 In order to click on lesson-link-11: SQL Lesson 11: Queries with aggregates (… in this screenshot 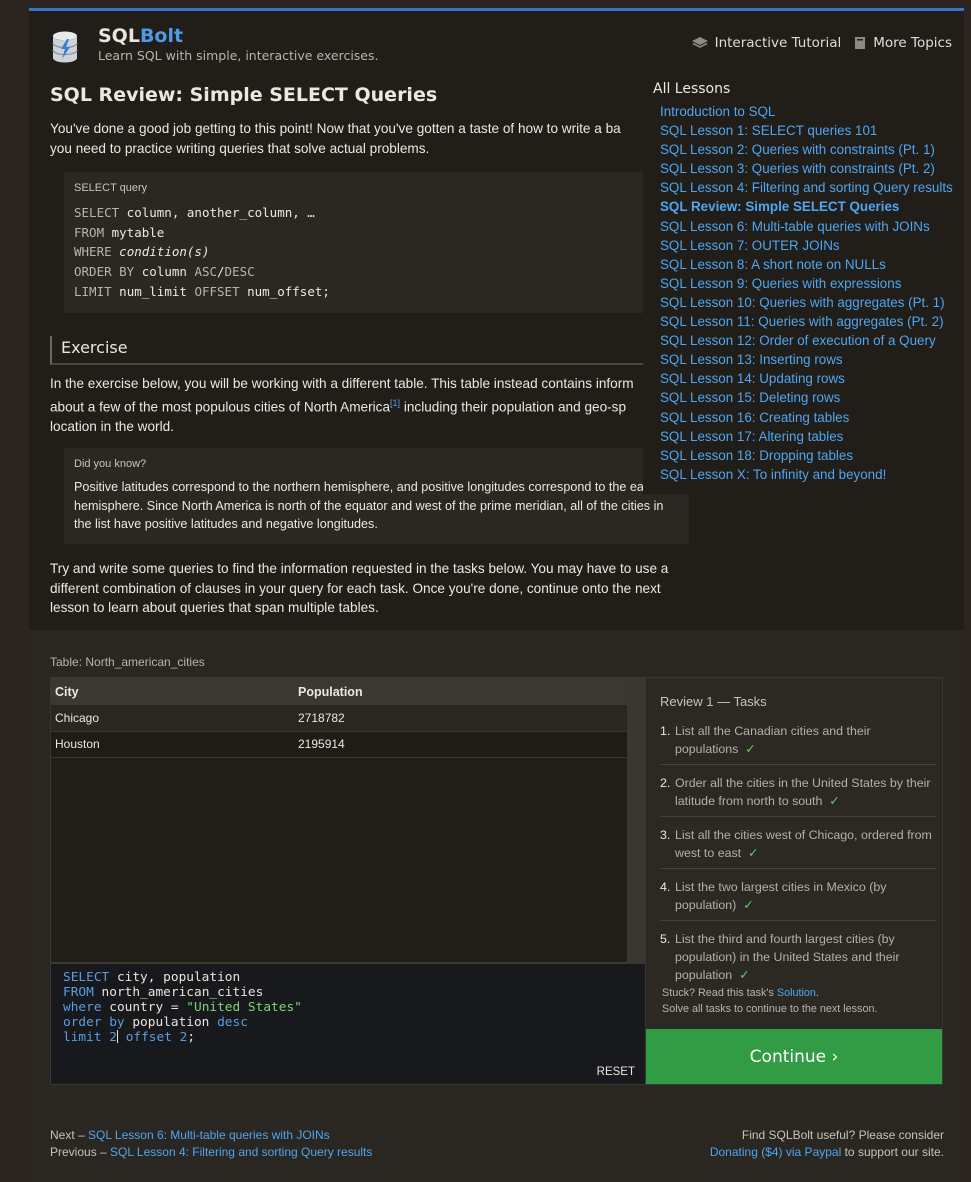, I will do `click(812, 321)`.